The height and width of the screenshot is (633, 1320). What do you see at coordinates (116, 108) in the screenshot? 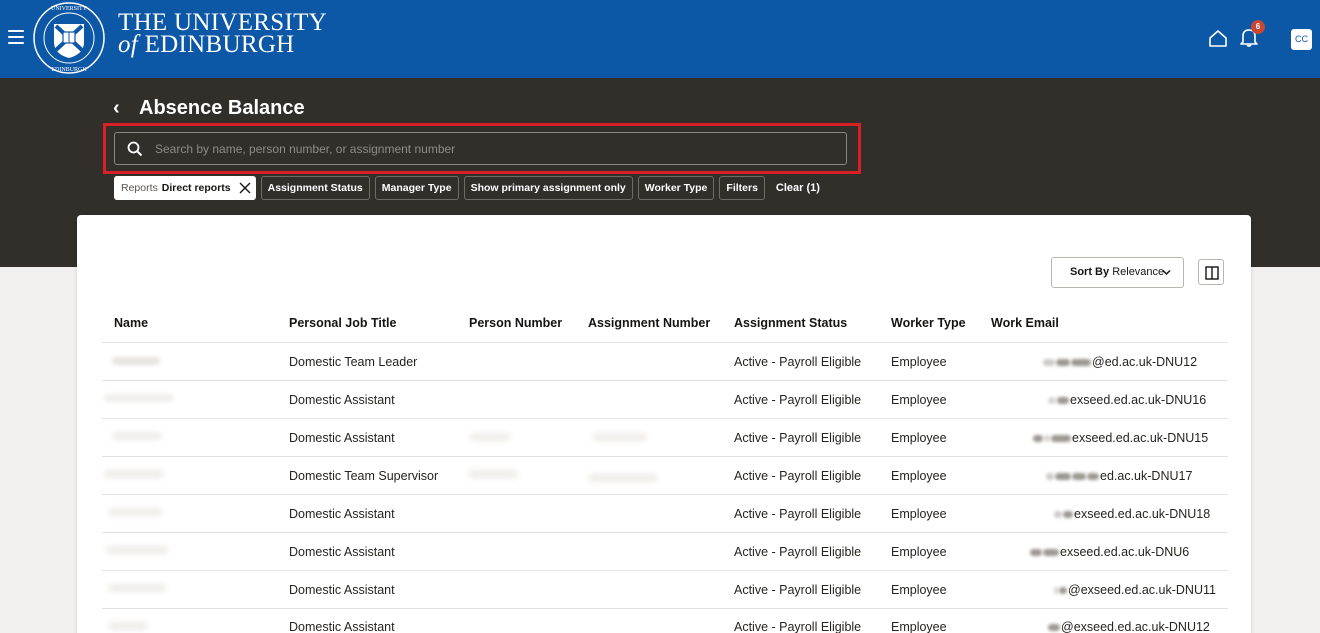
I see `back-chevron-icon: ‹` at bounding box center [116, 108].